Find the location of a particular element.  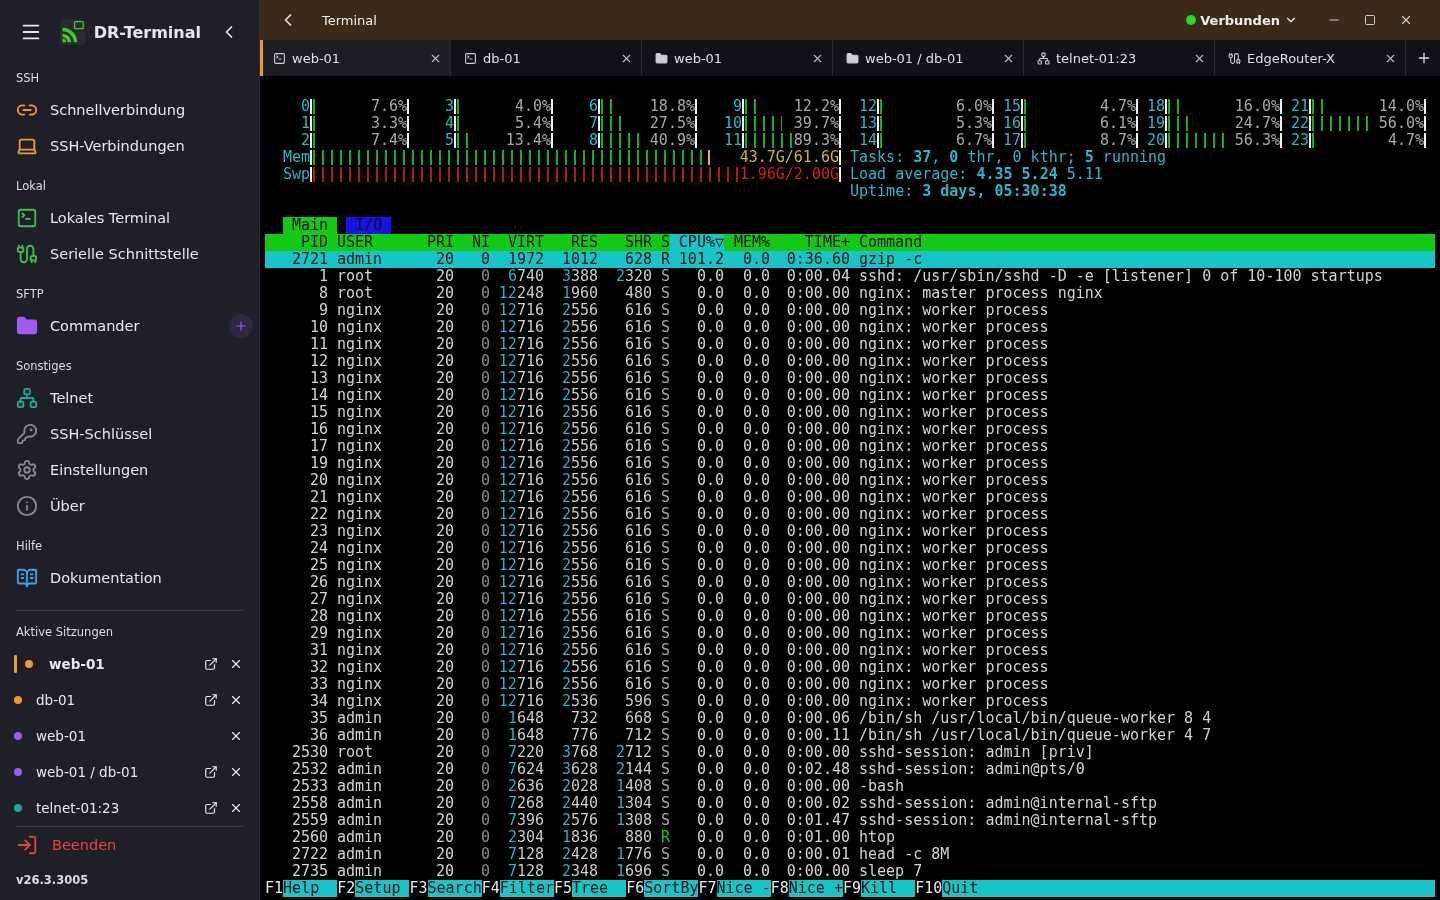

time-cell-text: 0:00.00 is located at coordinates (817, 701).